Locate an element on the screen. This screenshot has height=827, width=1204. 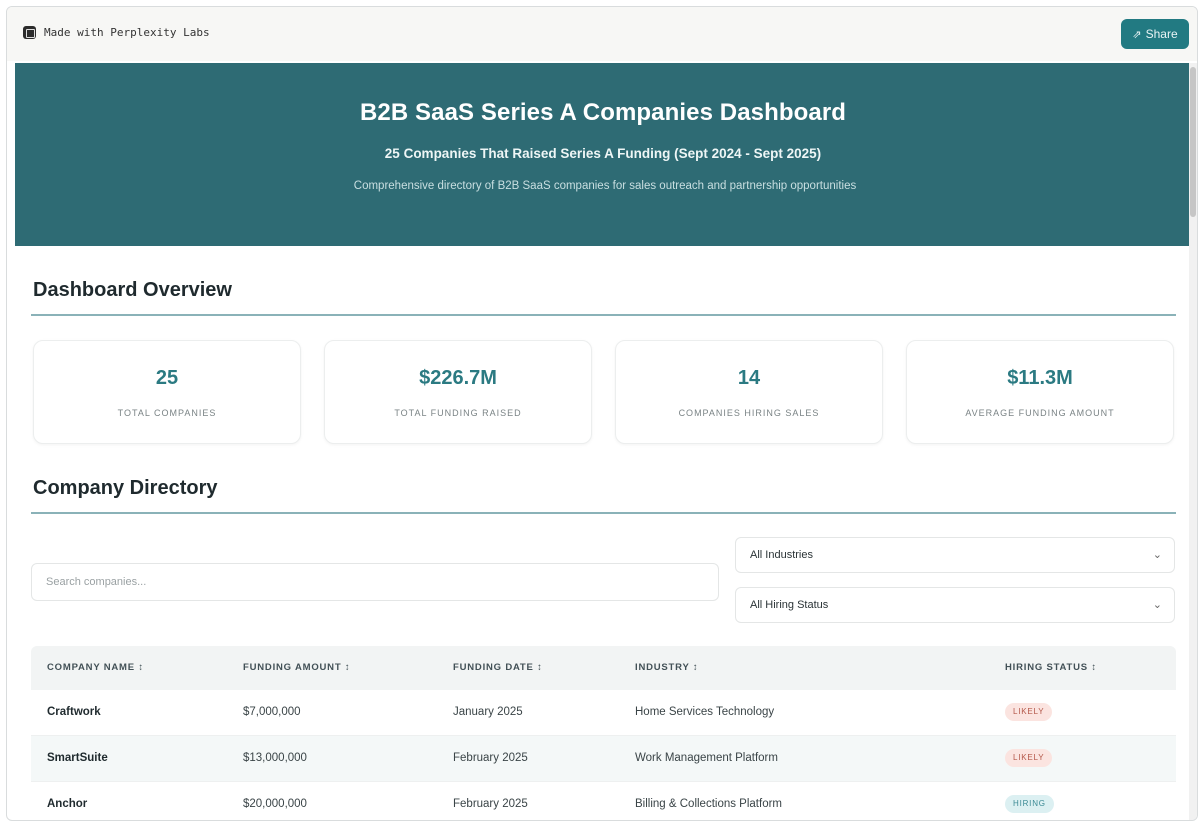
funding-amount: $13,000,000 is located at coordinates (275, 758).